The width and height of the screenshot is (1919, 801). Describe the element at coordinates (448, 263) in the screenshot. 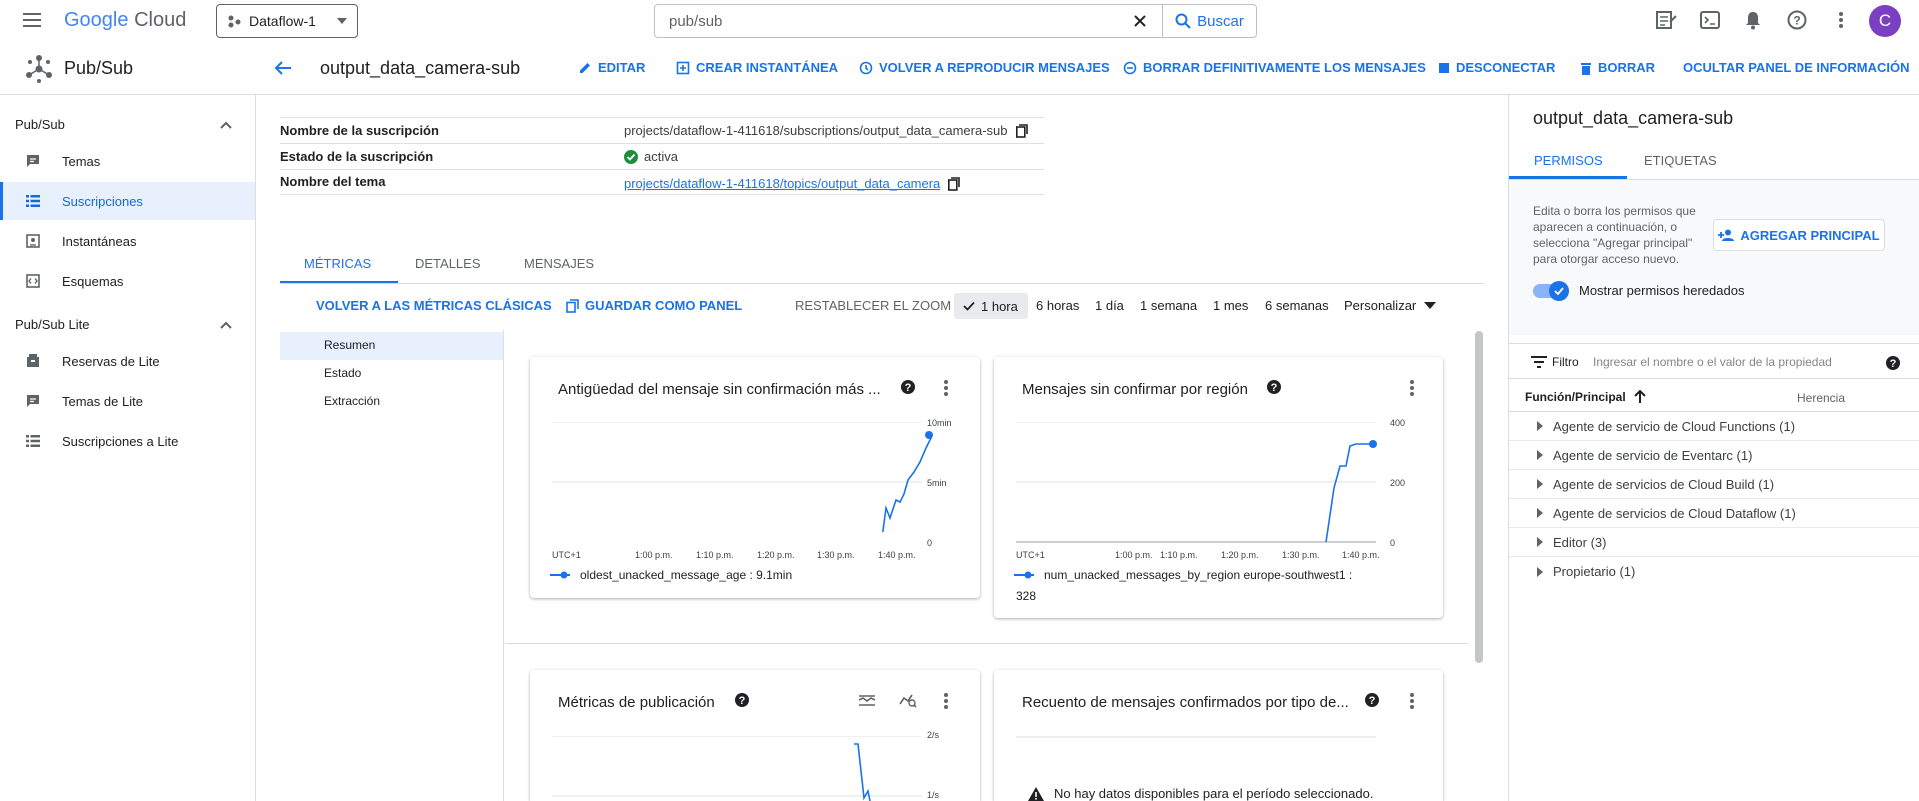

I see `tab-detalles: DETALLES` at that location.